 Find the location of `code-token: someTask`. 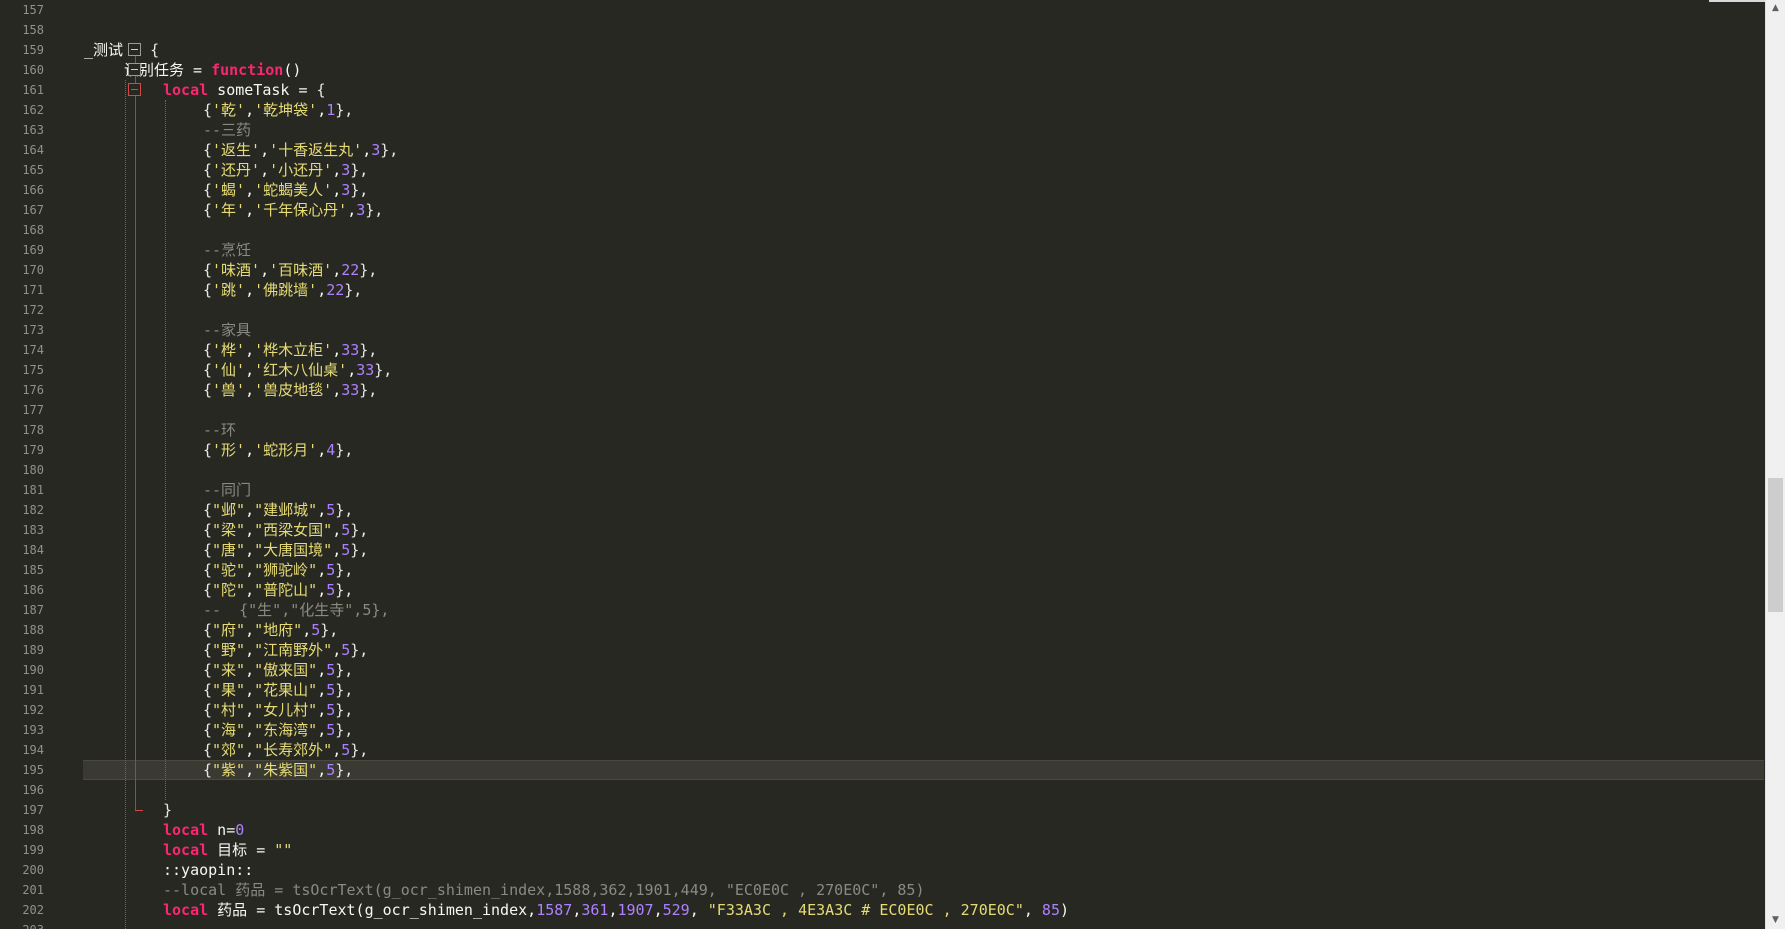

code-token: someTask is located at coordinates (253, 90).